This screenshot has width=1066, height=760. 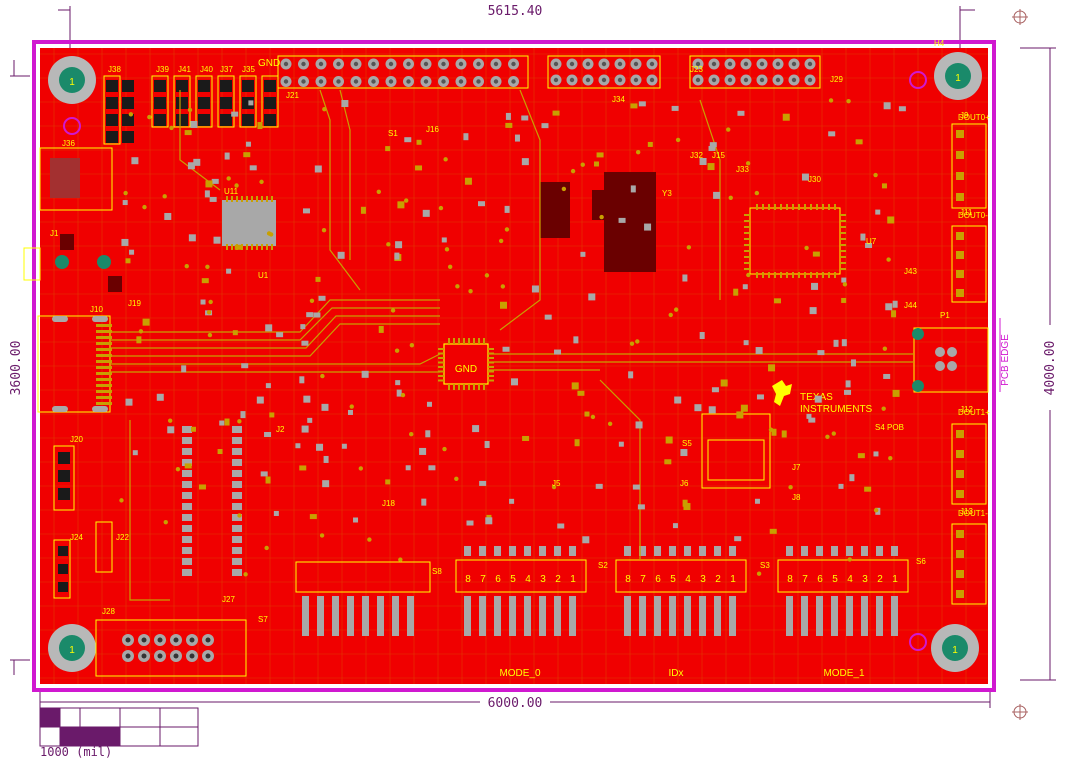 What do you see at coordinates (974, 412) in the screenshot?
I see `dout1p-label: DOUT1+` at bounding box center [974, 412].